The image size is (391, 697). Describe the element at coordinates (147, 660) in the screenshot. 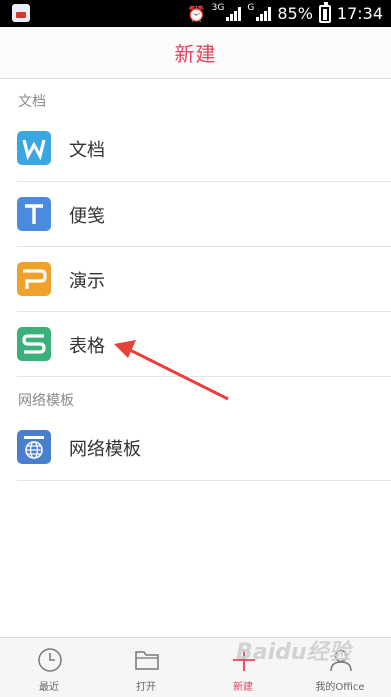

I see `folder-icon` at that location.